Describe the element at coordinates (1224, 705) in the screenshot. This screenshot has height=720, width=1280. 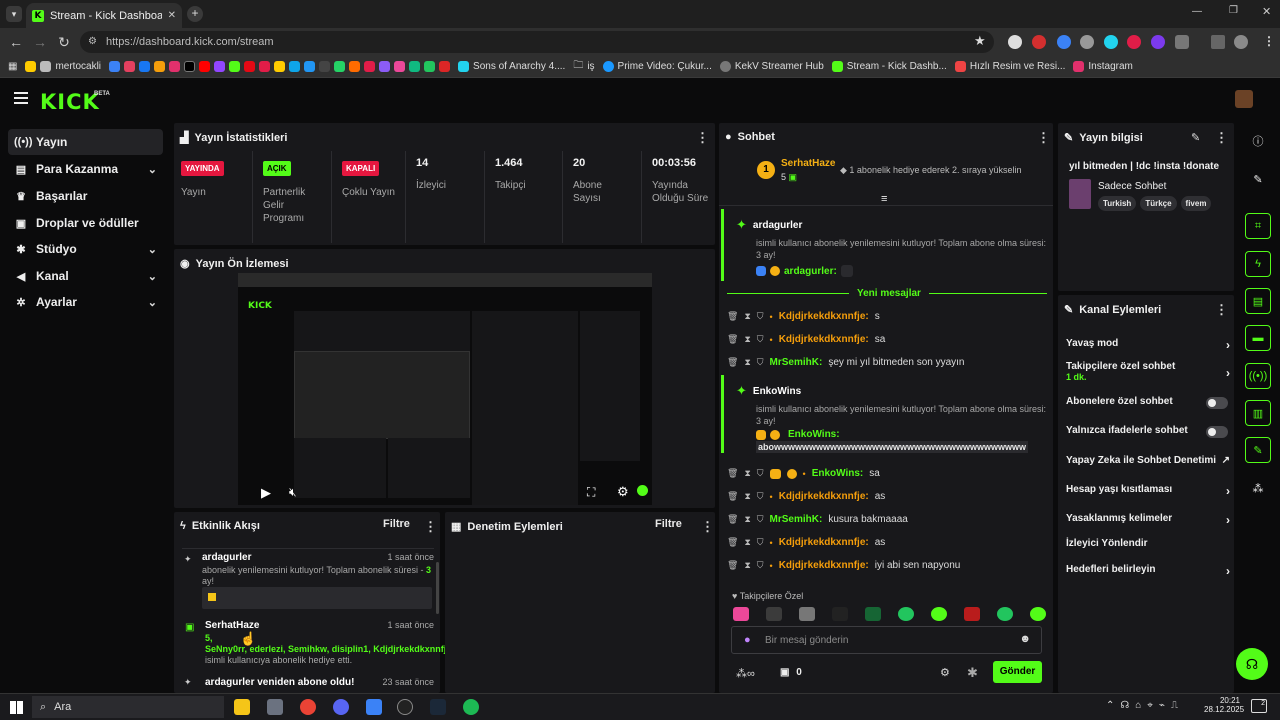
I see `clock: 20:21 28.12.2025` at that location.